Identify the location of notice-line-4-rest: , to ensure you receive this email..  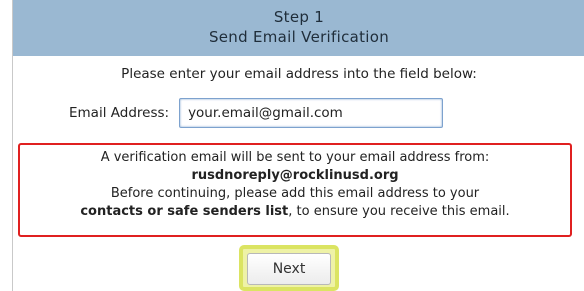
(399, 211).